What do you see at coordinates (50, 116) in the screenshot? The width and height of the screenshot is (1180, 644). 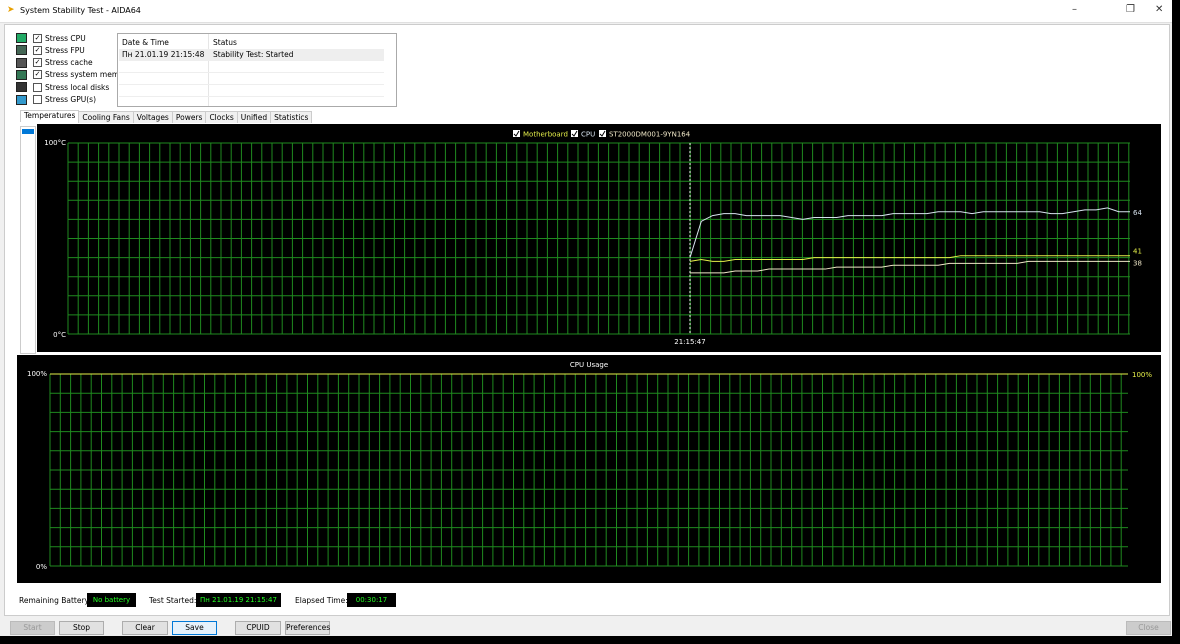 I see `tab-temperatures: Temperatures` at bounding box center [50, 116].